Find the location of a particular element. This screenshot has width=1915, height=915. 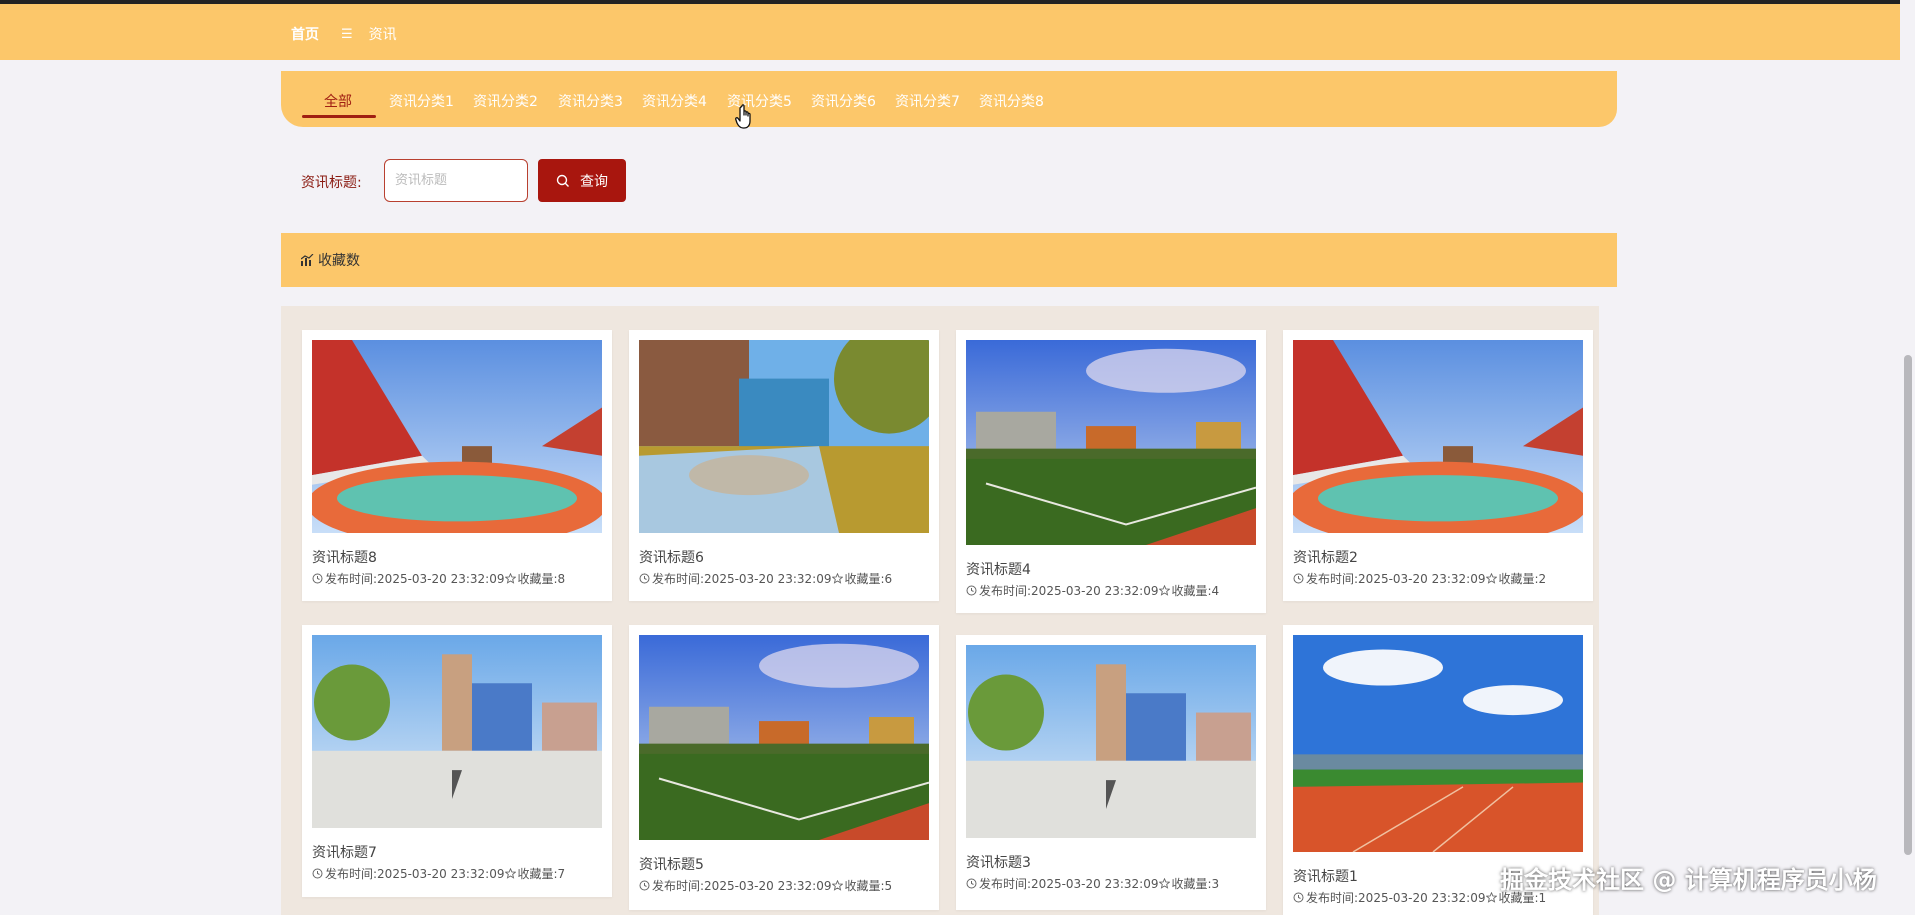

favorite-count-value: 6 is located at coordinates (888, 578).